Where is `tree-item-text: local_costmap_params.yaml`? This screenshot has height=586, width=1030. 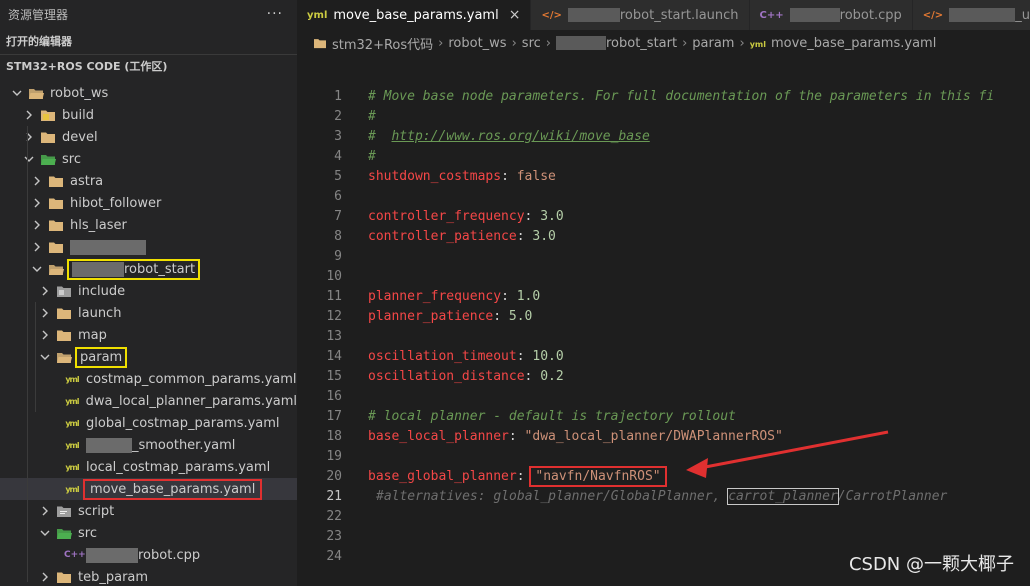
tree-item-text: local_costmap_params.yaml is located at coordinates (178, 467).